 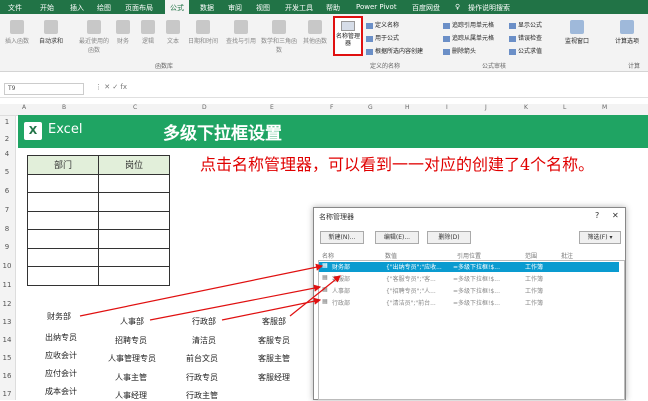 I want to click on arrow-finance, so click(x=201, y=290).